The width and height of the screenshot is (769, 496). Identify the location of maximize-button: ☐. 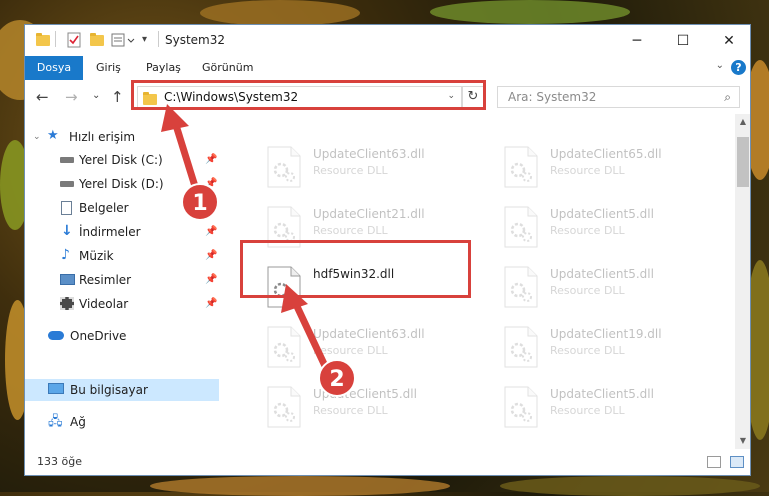
(683, 40).